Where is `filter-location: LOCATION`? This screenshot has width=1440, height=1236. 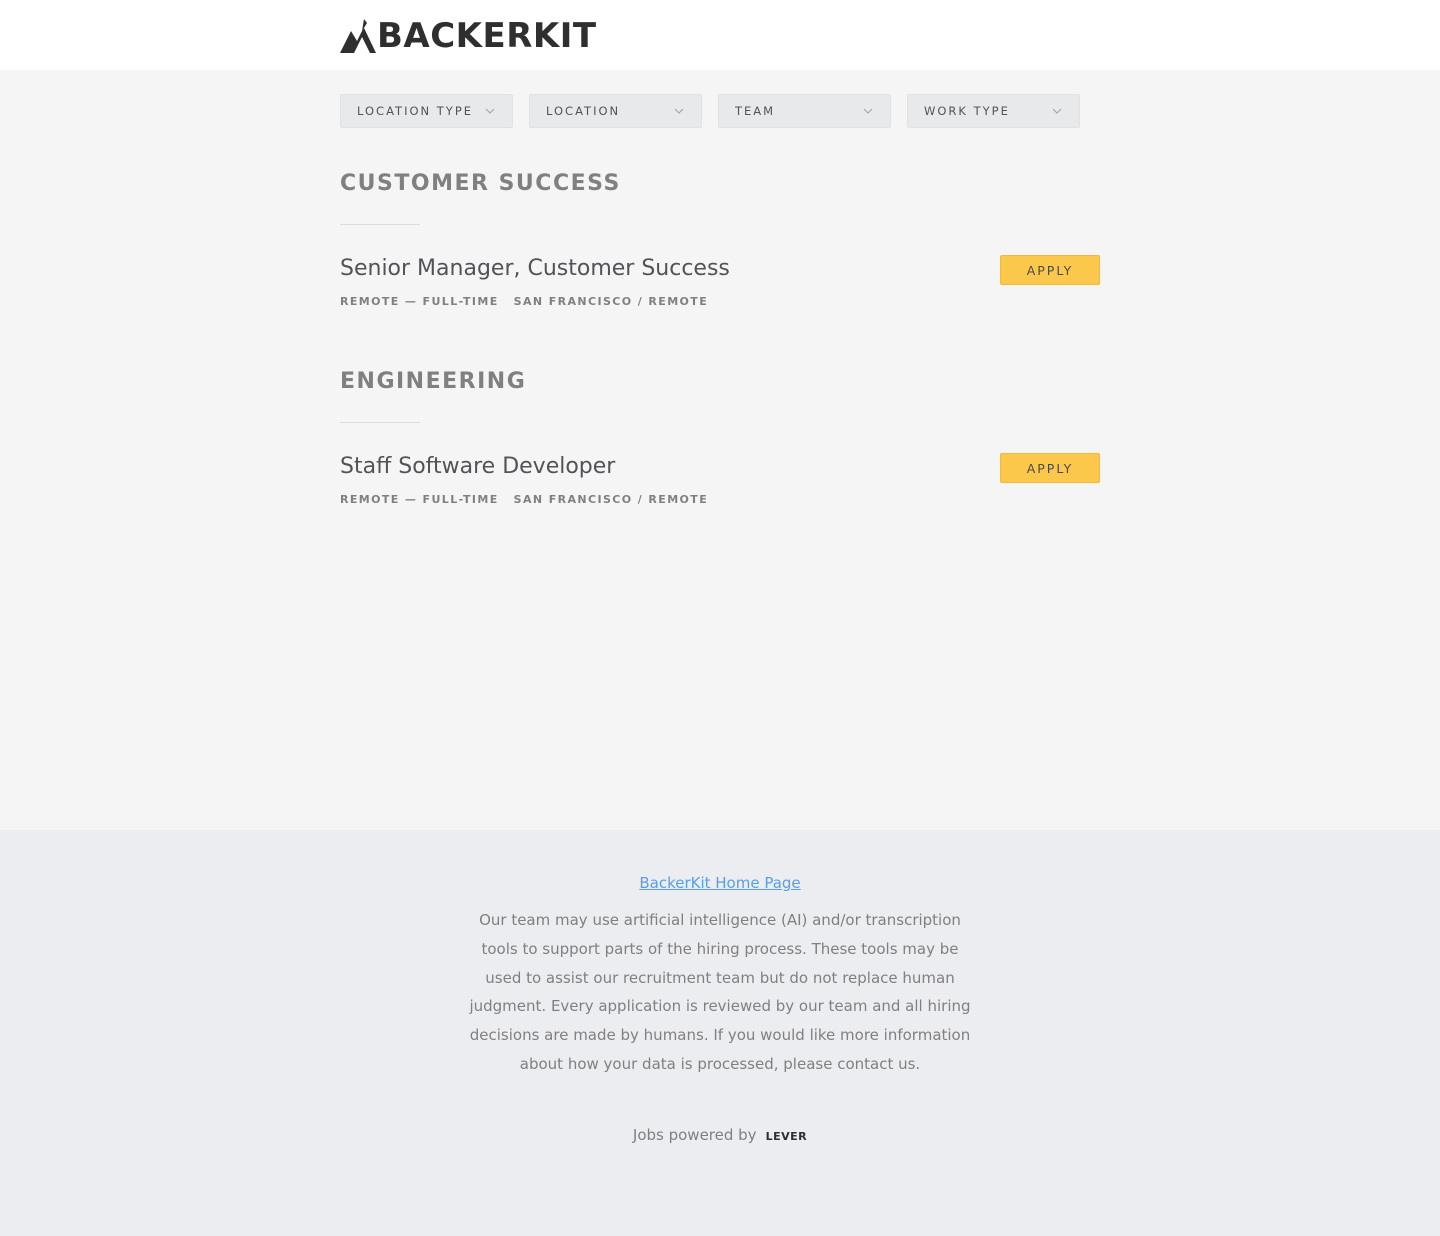
filter-location: LOCATION is located at coordinates (615, 111).